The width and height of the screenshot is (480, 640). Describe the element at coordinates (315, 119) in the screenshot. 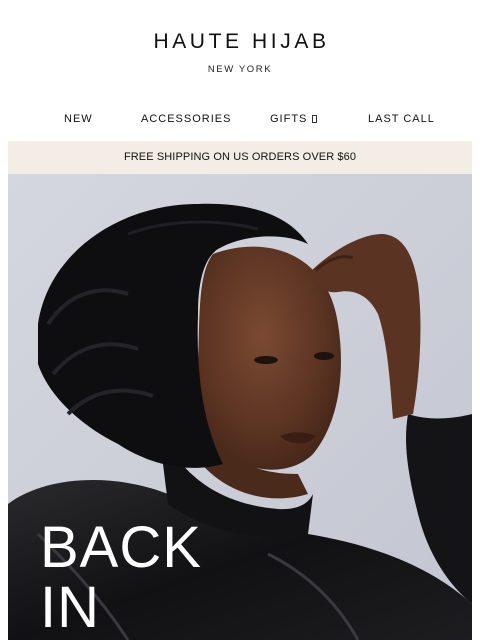

I see `dropdown-icon` at that location.